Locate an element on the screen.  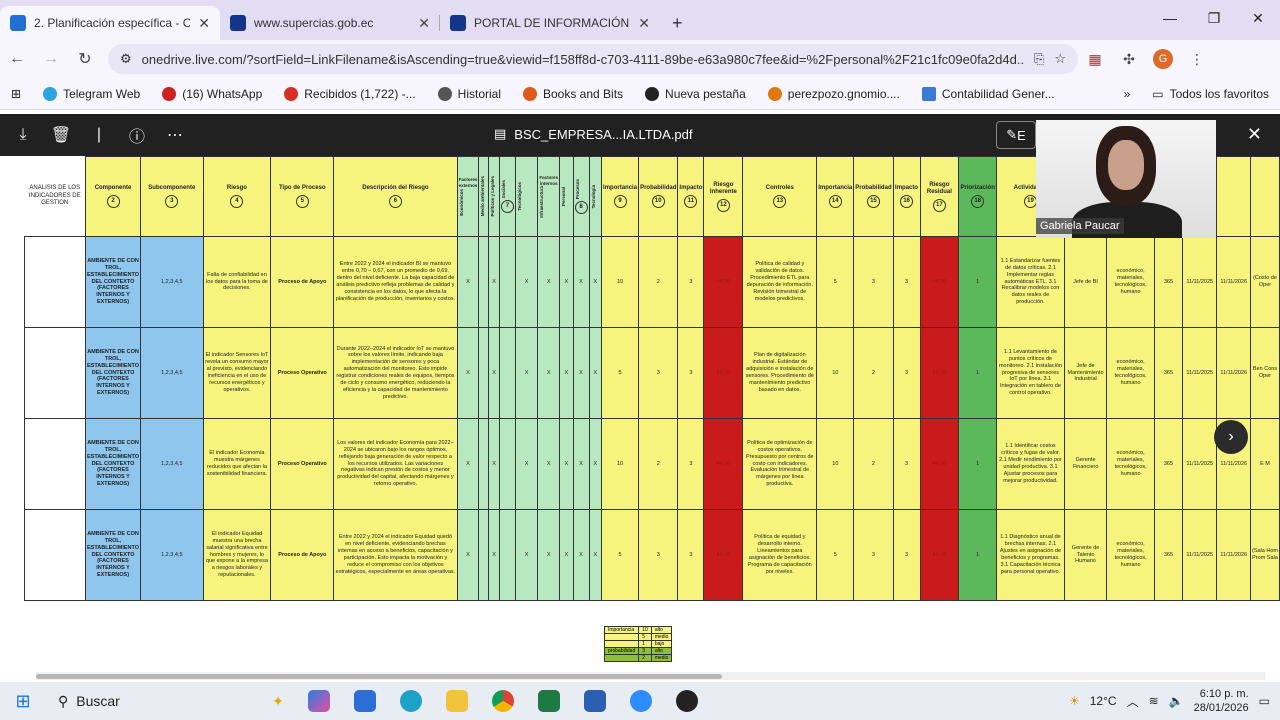
column-header: Subcomponente 3 is located at coordinates (172, 196).